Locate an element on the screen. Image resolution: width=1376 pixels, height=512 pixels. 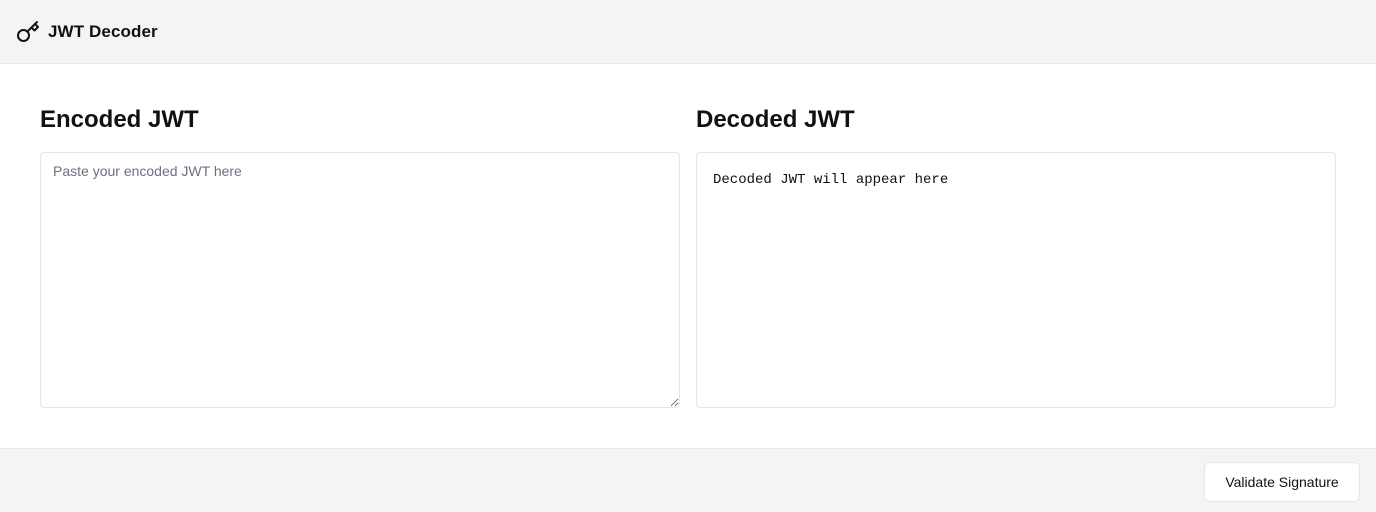
app-title: JWT Decoder is located at coordinates (103, 31).